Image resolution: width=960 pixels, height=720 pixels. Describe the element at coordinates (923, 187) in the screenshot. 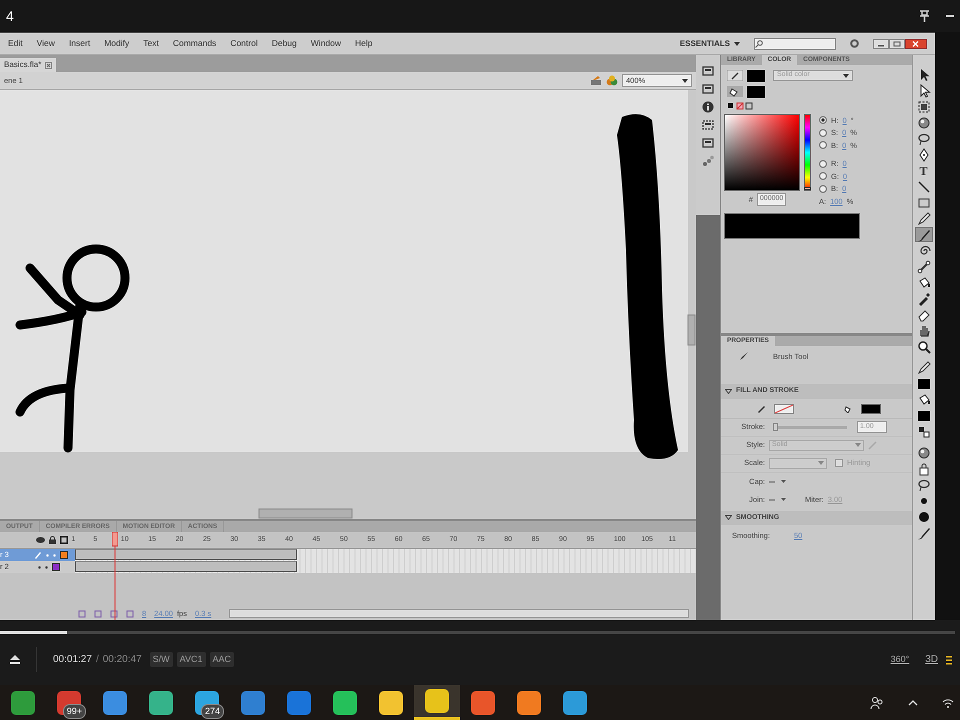

I see `line-icon` at that location.